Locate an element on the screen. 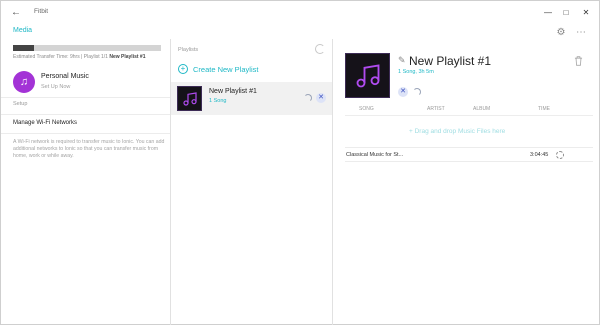  close-icon: ✕ is located at coordinates (586, 12).